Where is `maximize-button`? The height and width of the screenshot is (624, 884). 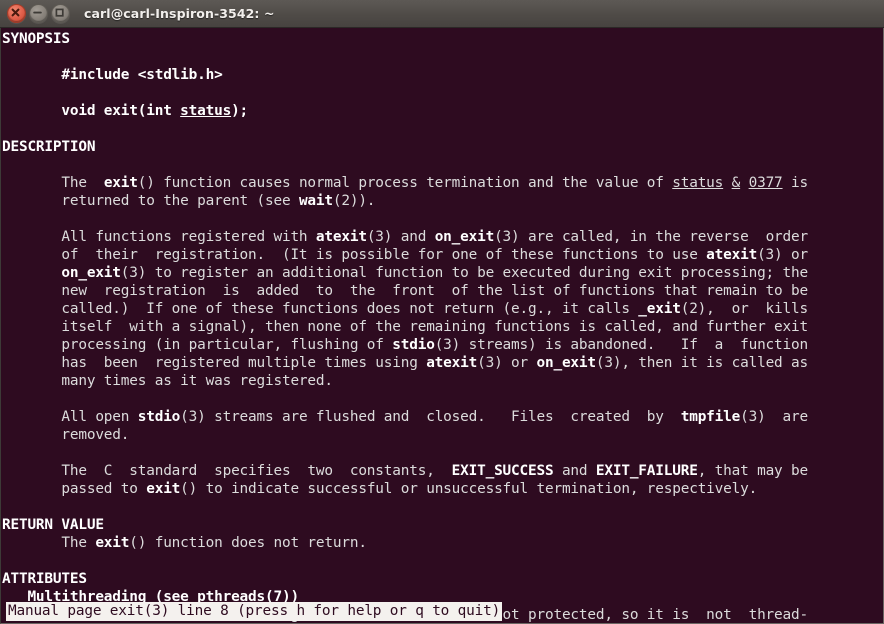 maximize-button is located at coordinates (60, 13).